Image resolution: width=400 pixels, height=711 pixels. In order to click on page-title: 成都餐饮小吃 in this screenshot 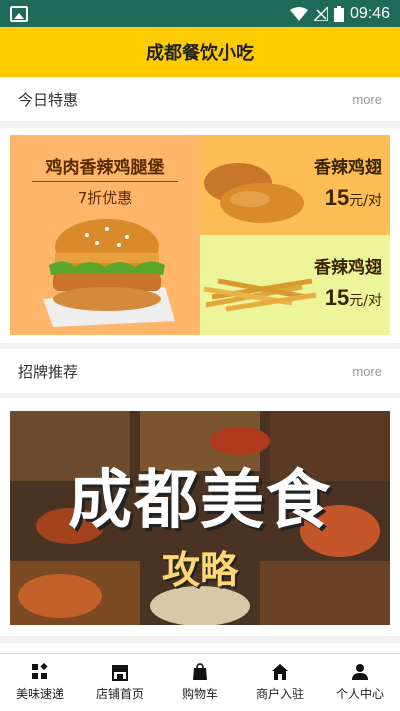, I will do `click(200, 53)`.